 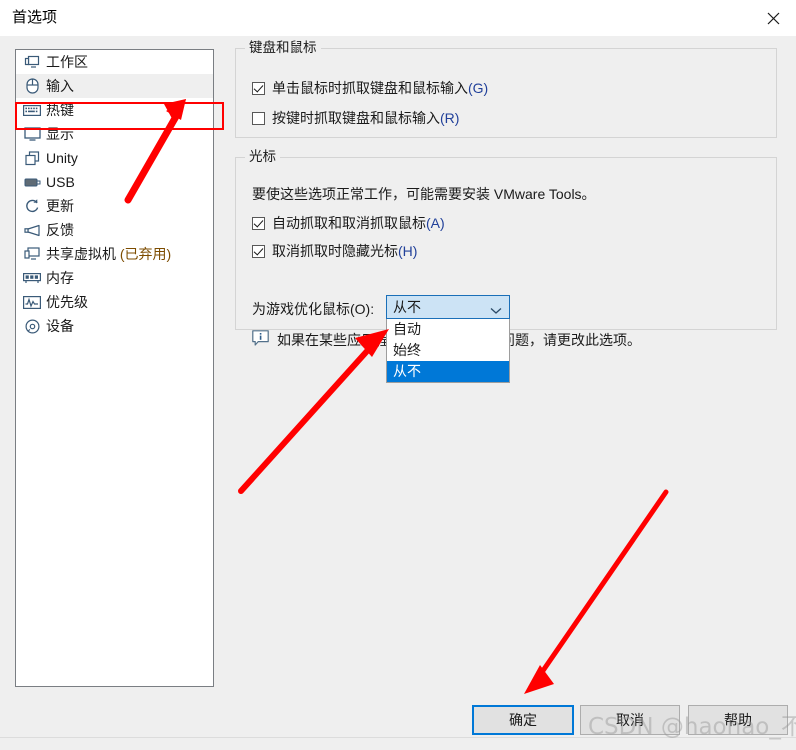 What do you see at coordinates (67, 62) in the screenshot?
I see `sidebar-item-label: 工作区` at bounding box center [67, 62].